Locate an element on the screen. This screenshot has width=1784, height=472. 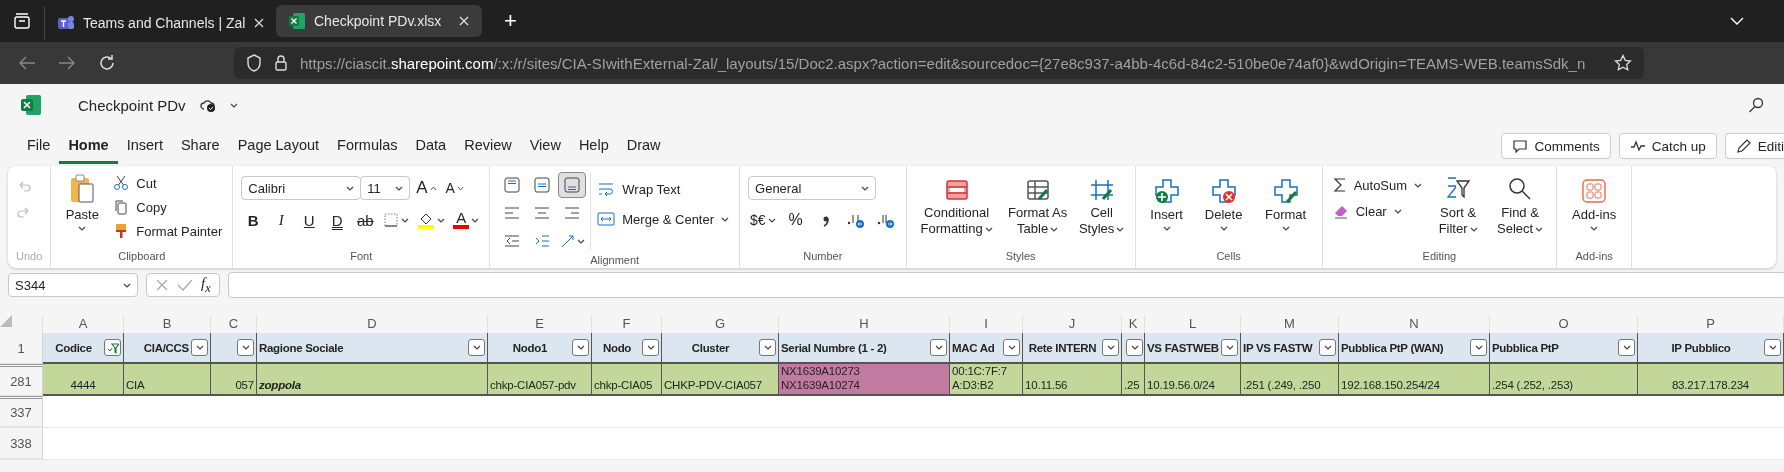
formula-input is located at coordinates (1005, 285).